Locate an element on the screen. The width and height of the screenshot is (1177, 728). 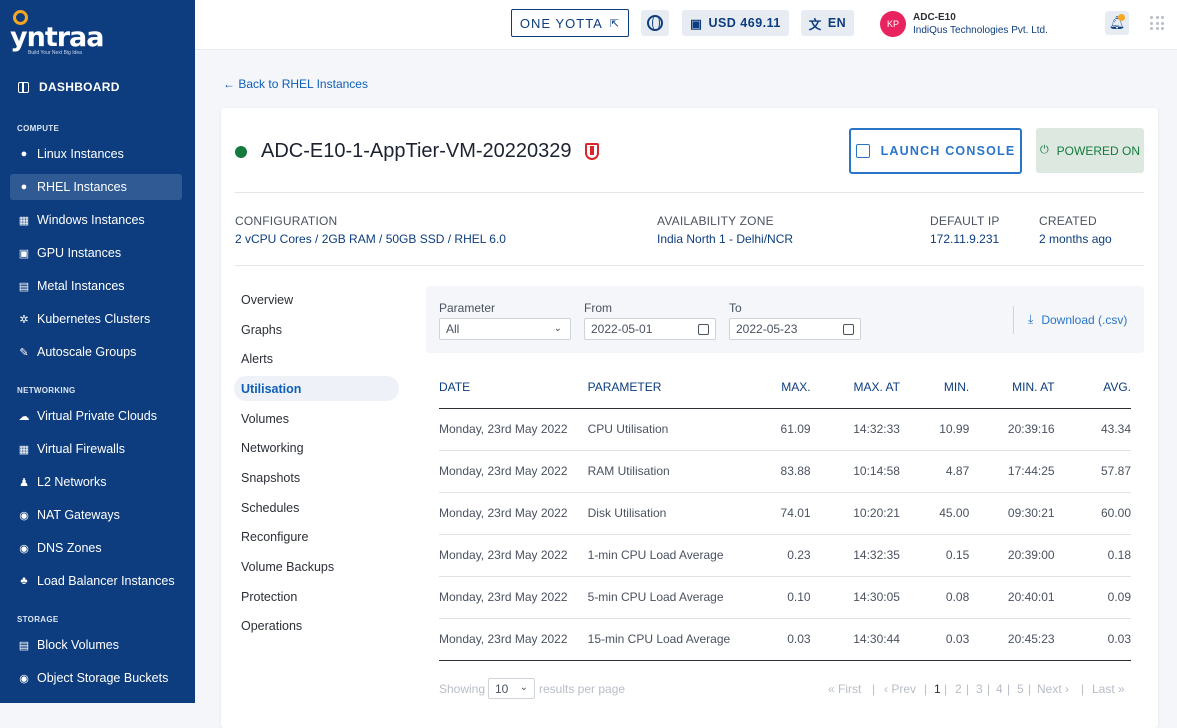
sidebar-item-object-storage-buckets: ◉ Object Storage Buckets is located at coordinates (96, 678).